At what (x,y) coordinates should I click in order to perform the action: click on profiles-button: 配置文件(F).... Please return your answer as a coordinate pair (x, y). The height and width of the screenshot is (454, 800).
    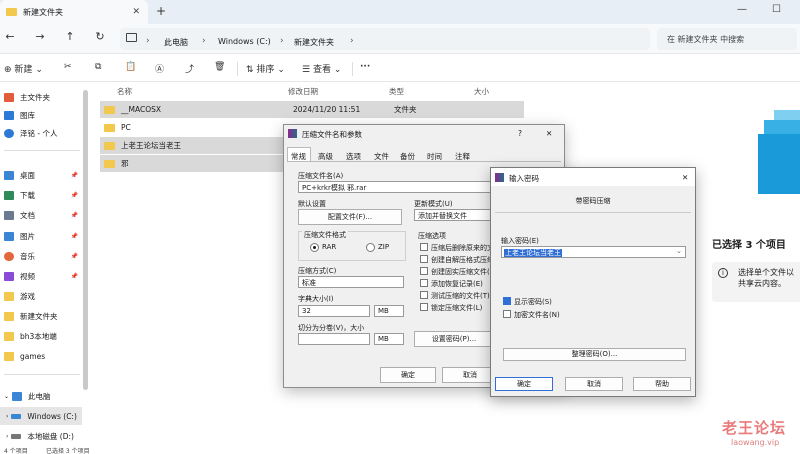
    Looking at the image, I should click on (350, 217).